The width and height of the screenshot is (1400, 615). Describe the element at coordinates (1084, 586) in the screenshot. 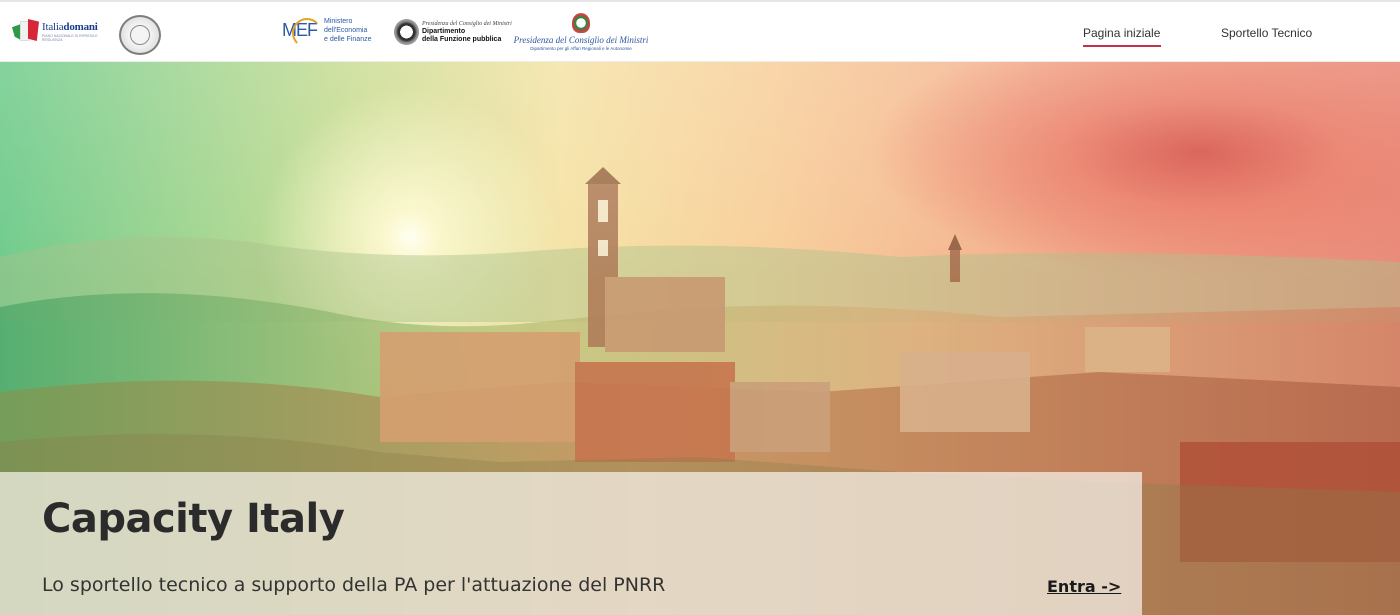

I see `entra-link: Entra ->` at that location.